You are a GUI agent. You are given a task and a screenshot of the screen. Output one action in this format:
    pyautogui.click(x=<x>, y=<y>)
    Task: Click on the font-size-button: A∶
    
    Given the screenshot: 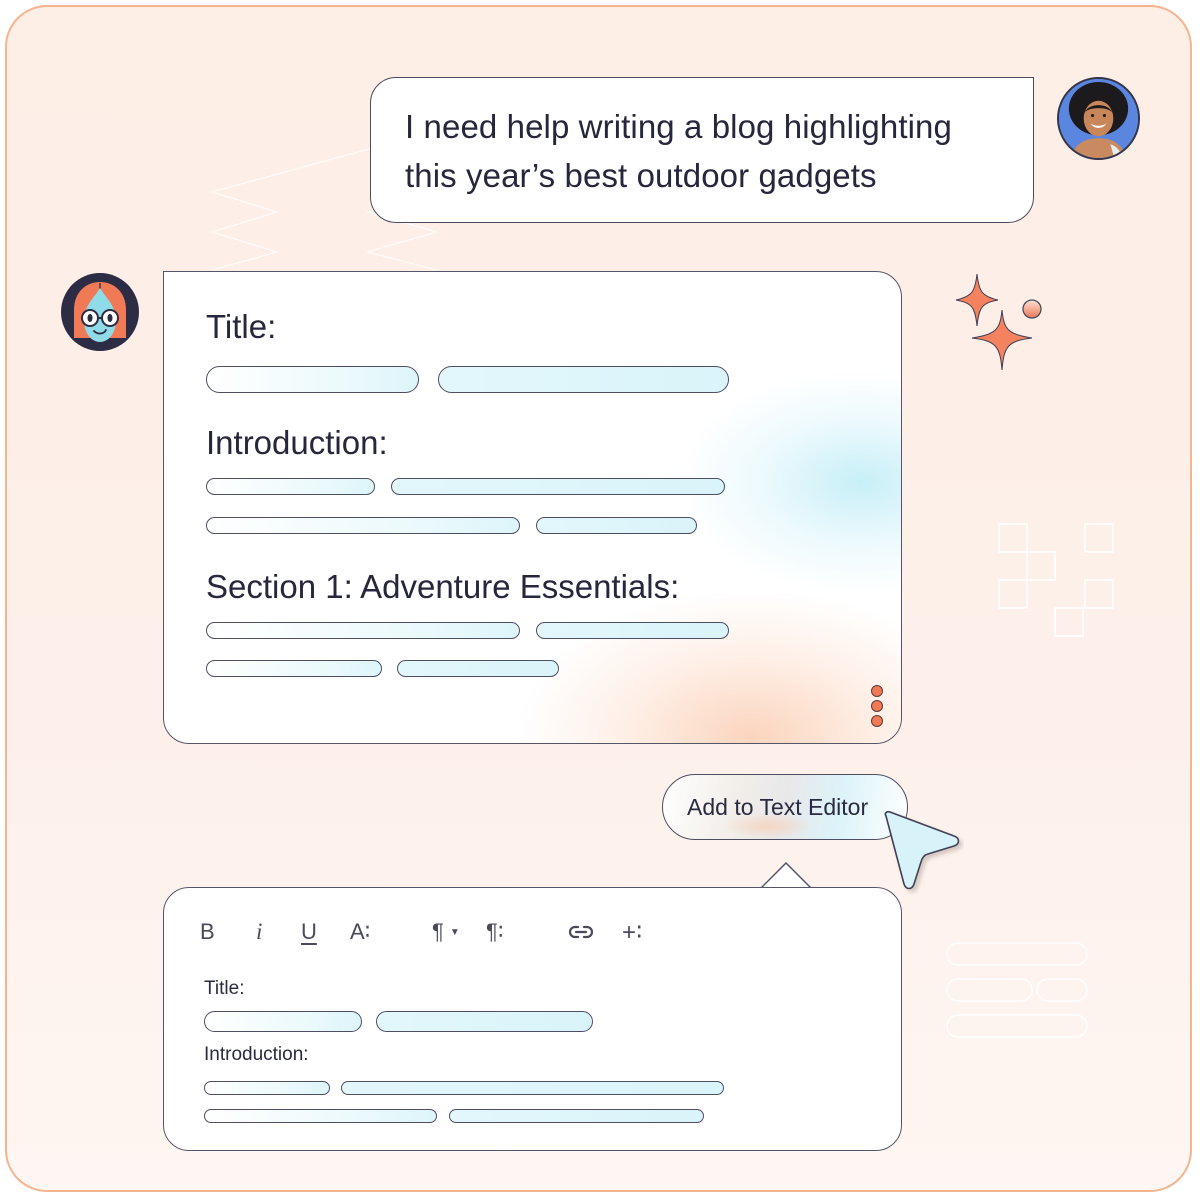 What is the action you would take?
    pyautogui.click(x=360, y=932)
    